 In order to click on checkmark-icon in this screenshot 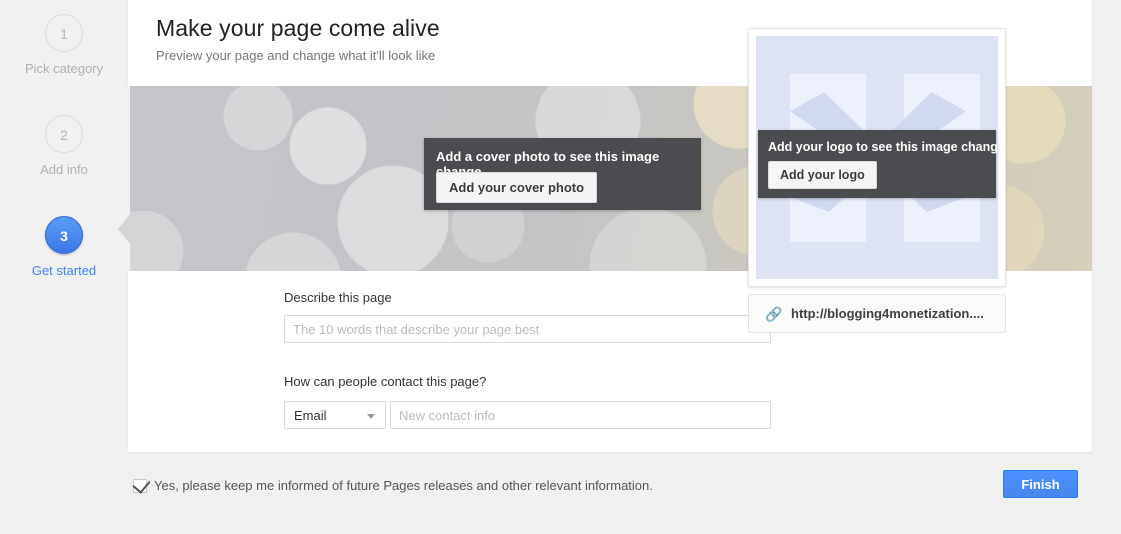, I will do `click(141, 484)`.